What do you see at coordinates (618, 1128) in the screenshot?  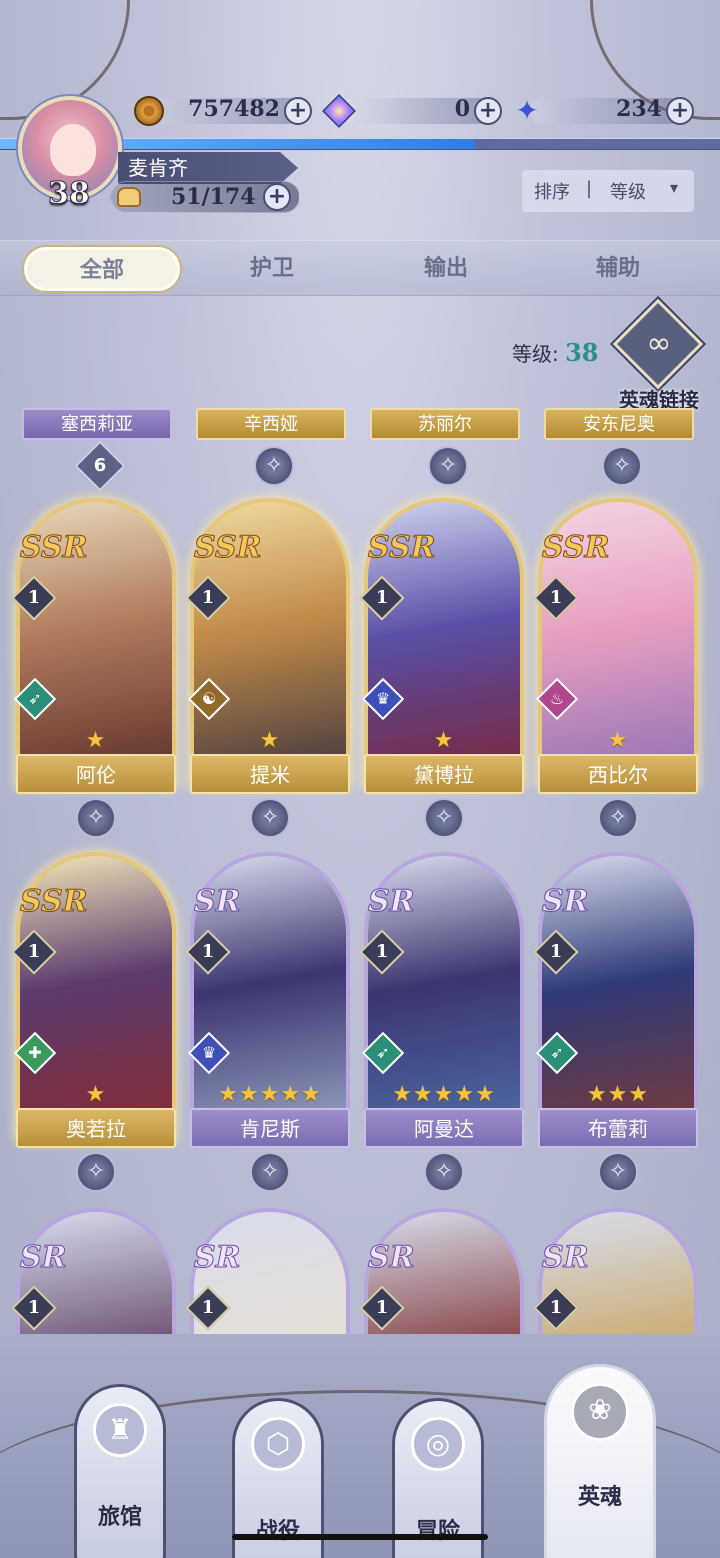 I see `hero-name: 布蕾莉` at bounding box center [618, 1128].